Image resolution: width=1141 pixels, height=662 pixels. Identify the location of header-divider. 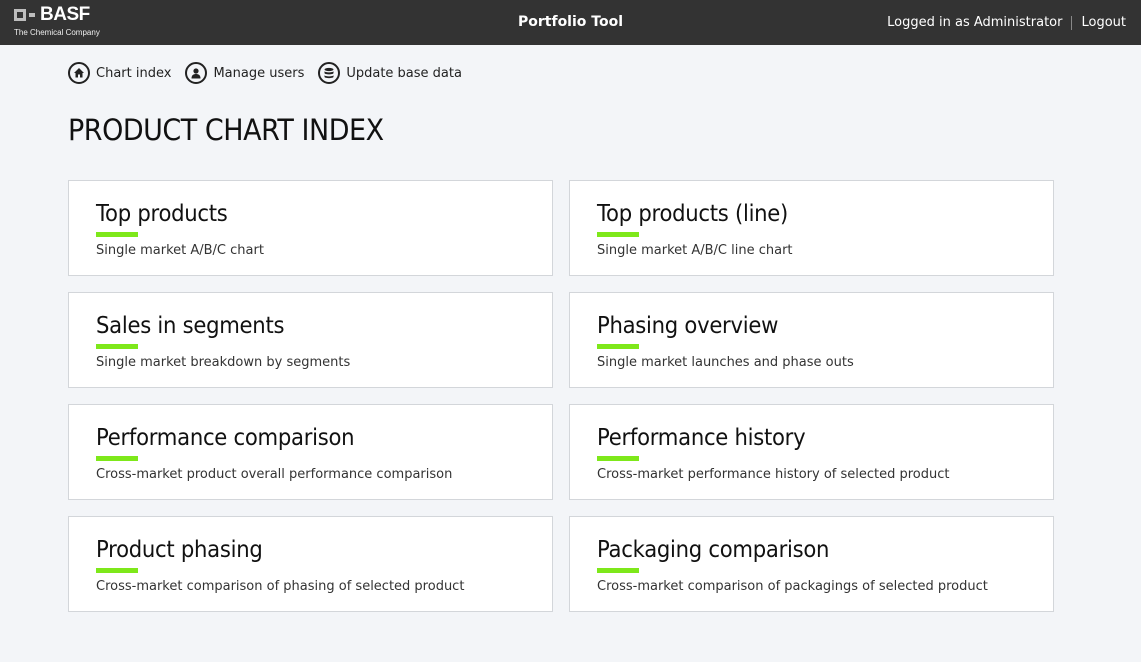
(1072, 22).